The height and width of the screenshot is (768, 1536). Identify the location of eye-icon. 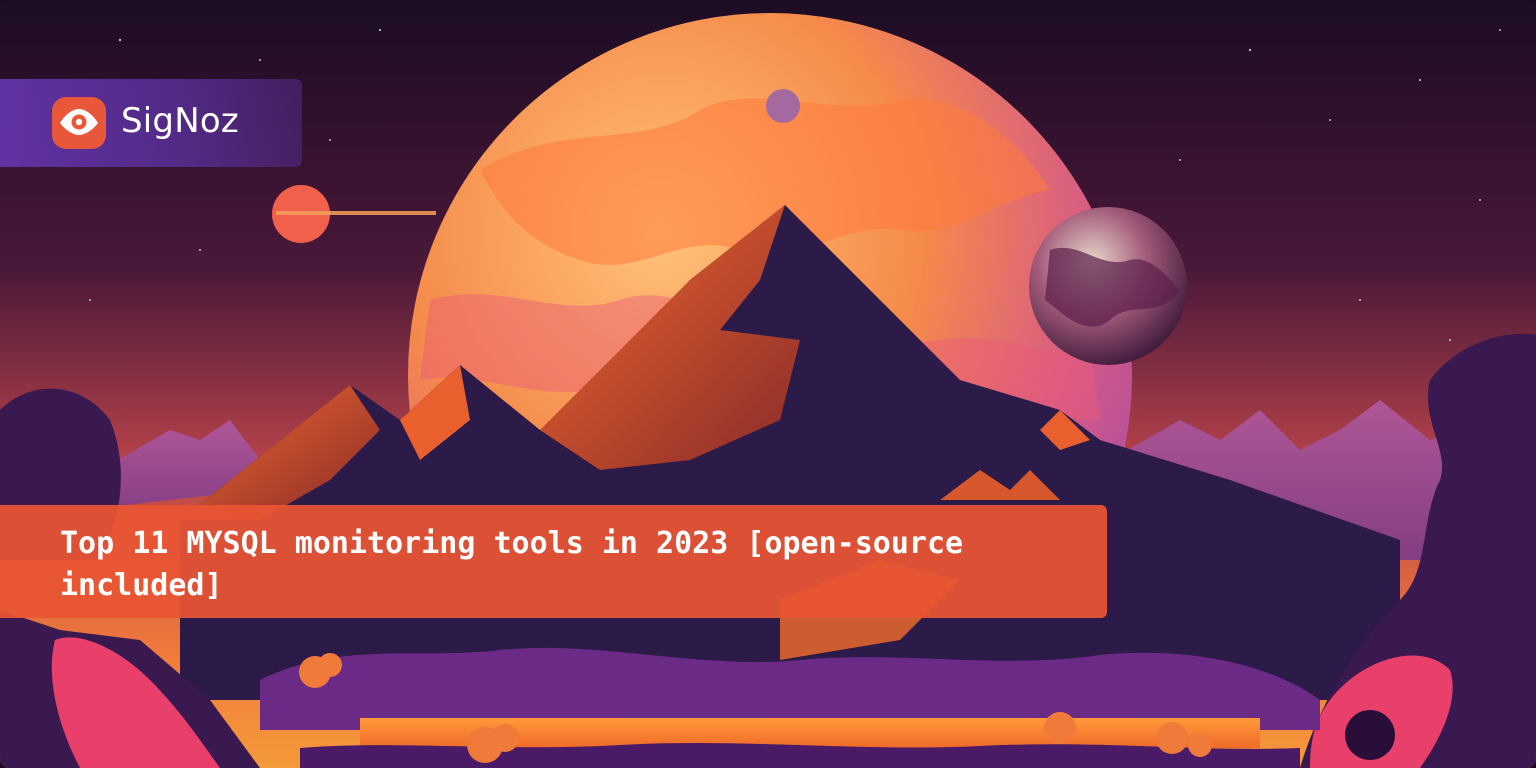
(79, 122).